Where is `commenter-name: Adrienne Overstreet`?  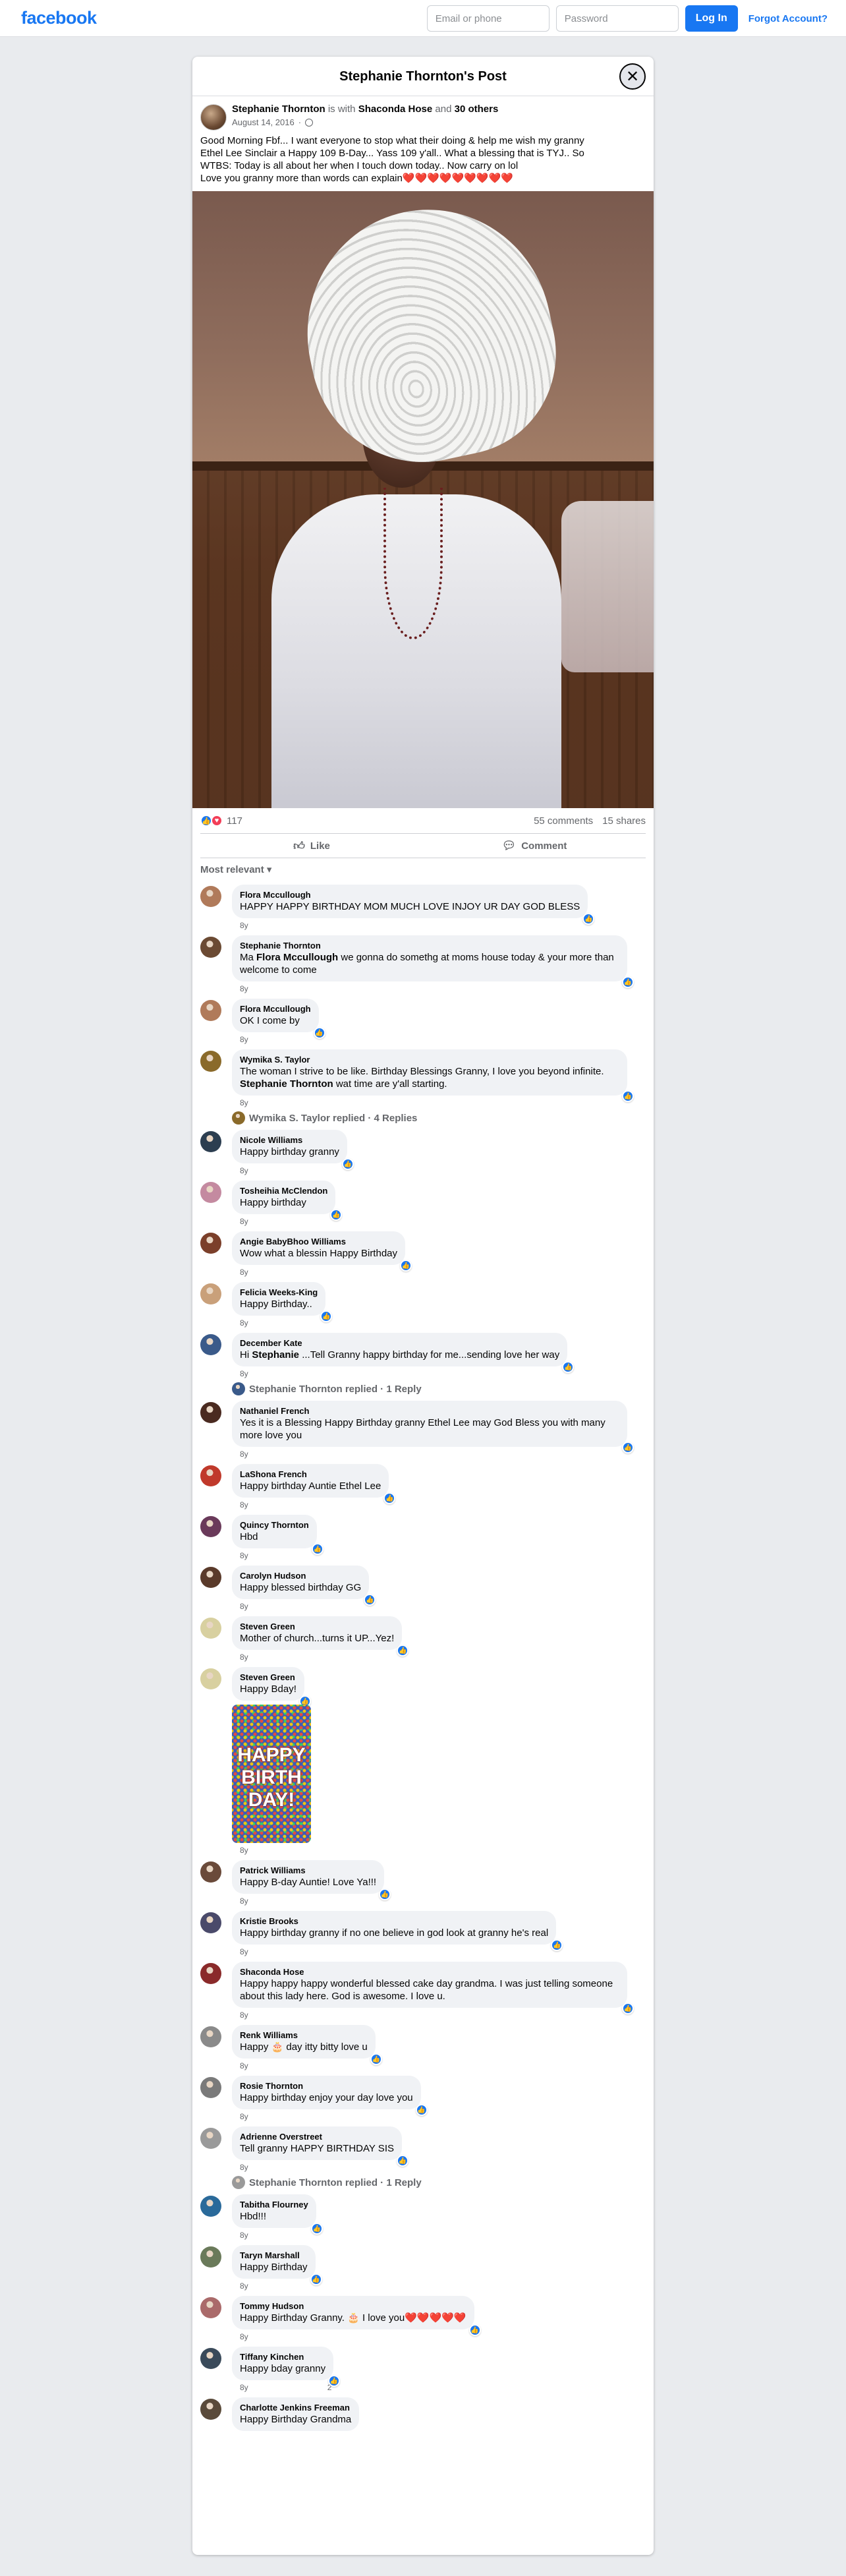 commenter-name: Adrienne Overstreet is located at coordinates (317, 2137).